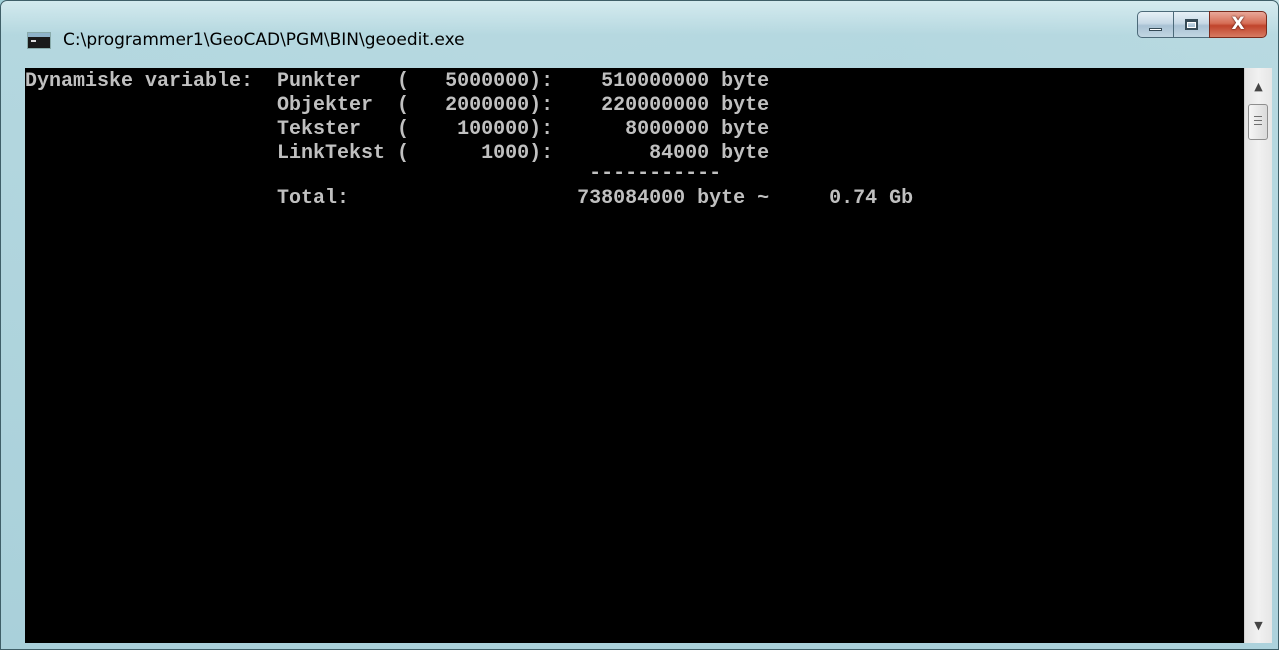 This screenshot has height=650, width=1279. Describe the element at coordinates (397, 105) in the screenshot. I see `console-line: Objekter ( 2000000): 220000000 byte` at that location.